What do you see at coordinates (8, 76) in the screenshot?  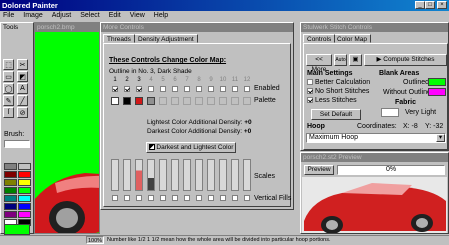 I see `rectangle-icon: ▭` at bounding box center [8, 76].